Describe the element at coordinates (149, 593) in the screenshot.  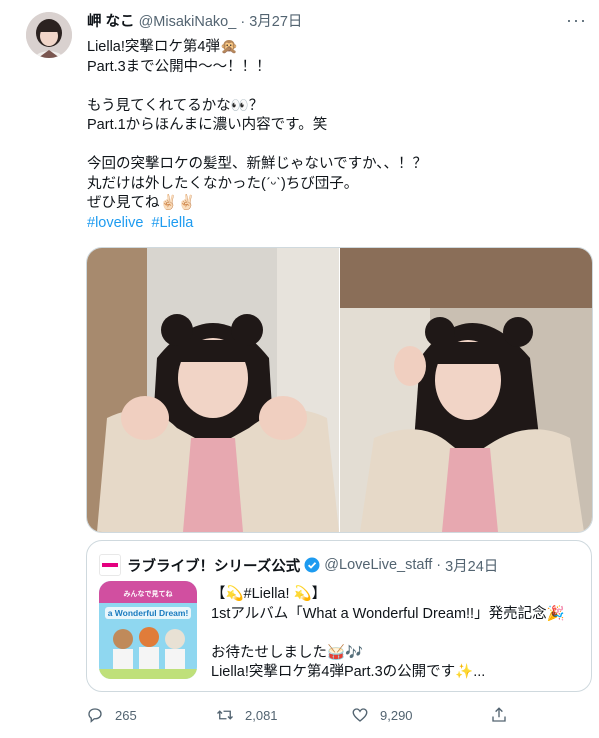
I see `thumbnail-subtitle: みんなで見てね` at that location.